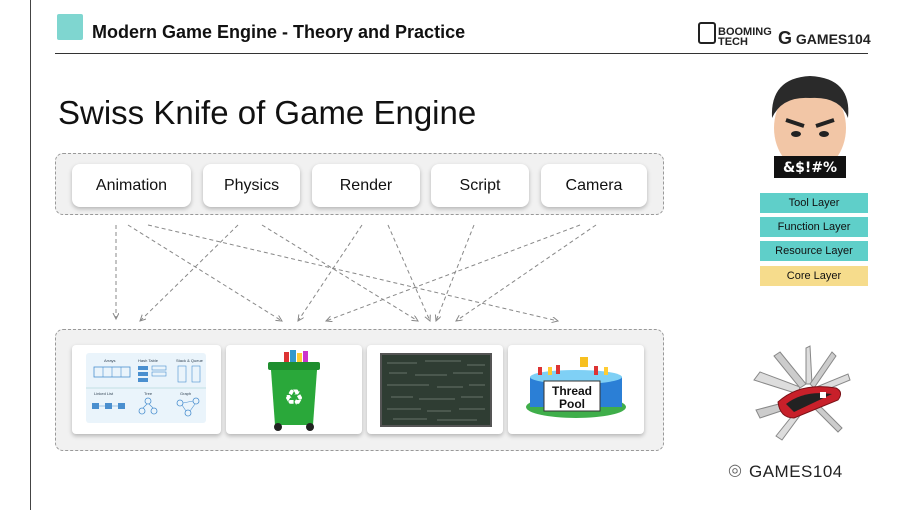  Describe the element at coordinates (594, 185) in the screenshot. I see `module-camera: Camera` at that location.